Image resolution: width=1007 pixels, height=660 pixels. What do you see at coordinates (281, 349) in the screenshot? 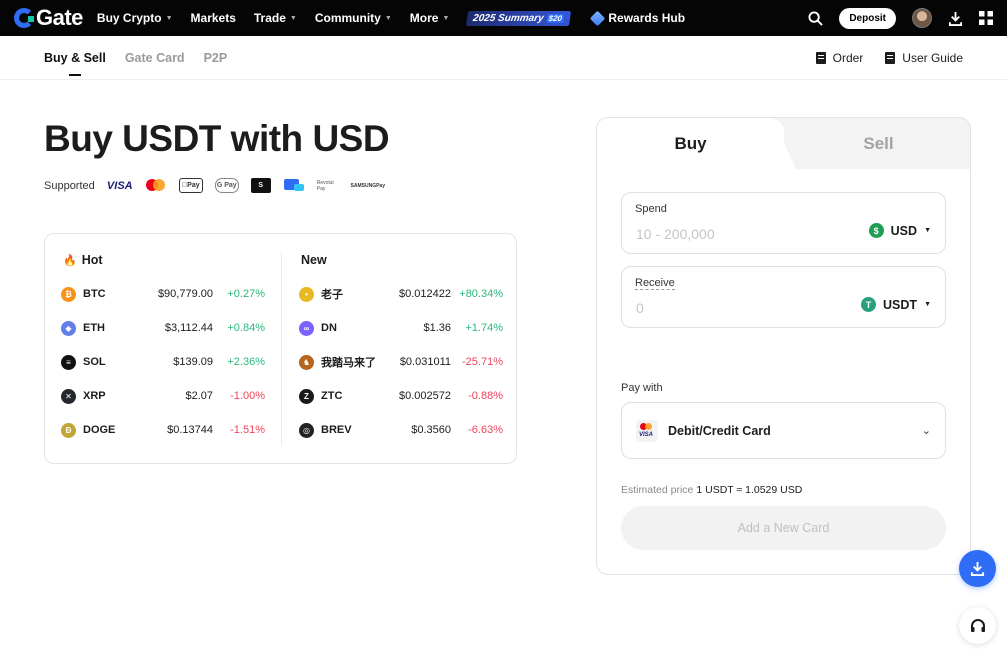
I see `column-divider` at bounding box center [281, 349].